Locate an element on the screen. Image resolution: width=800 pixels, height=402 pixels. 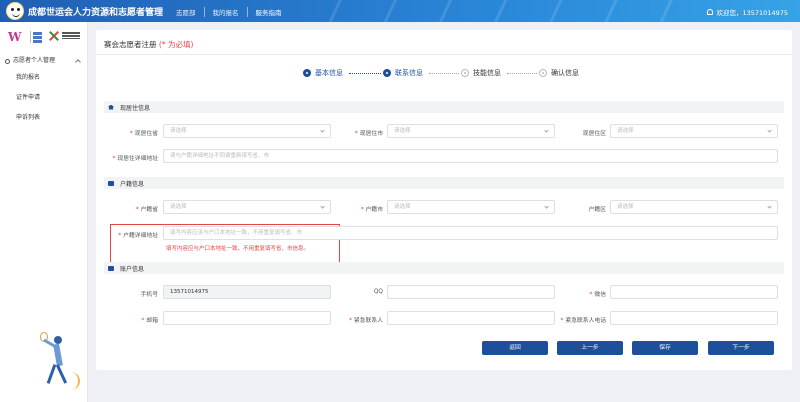
wechat-label: * 微信 is located at coordinates (597, 295).